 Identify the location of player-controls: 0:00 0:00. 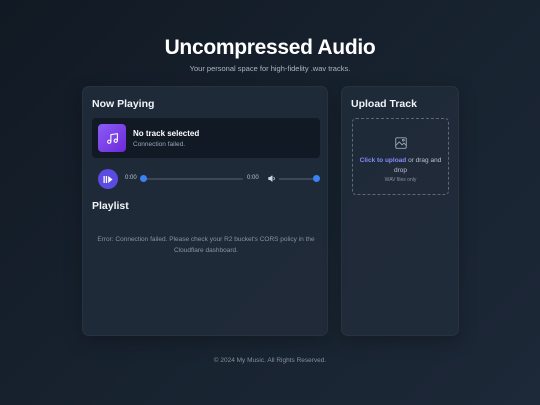
(206, 179).